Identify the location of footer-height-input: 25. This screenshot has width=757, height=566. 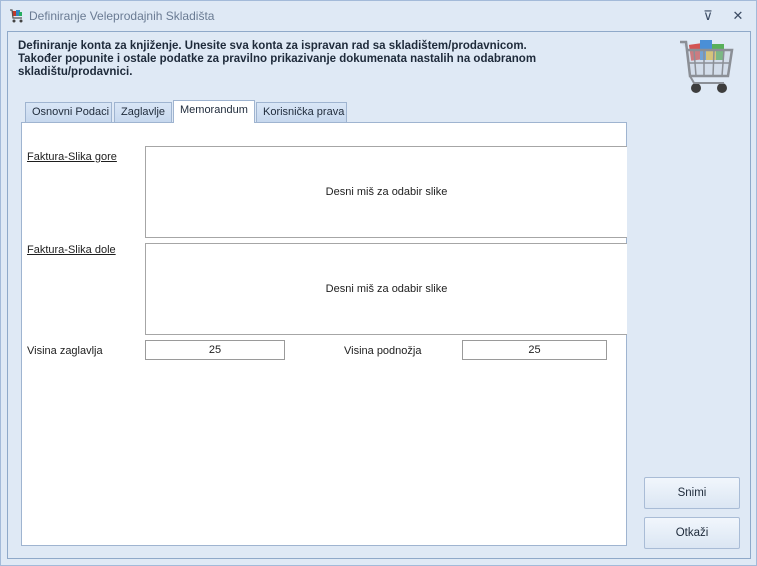
(534, 350).